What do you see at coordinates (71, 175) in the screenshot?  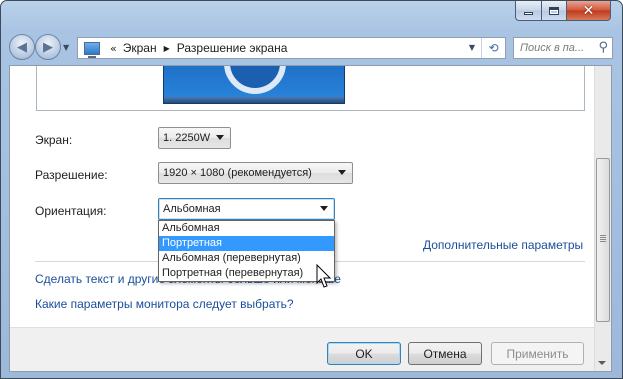 I see `resolution-label: Разрешение:` at bounding box center [71, 175].